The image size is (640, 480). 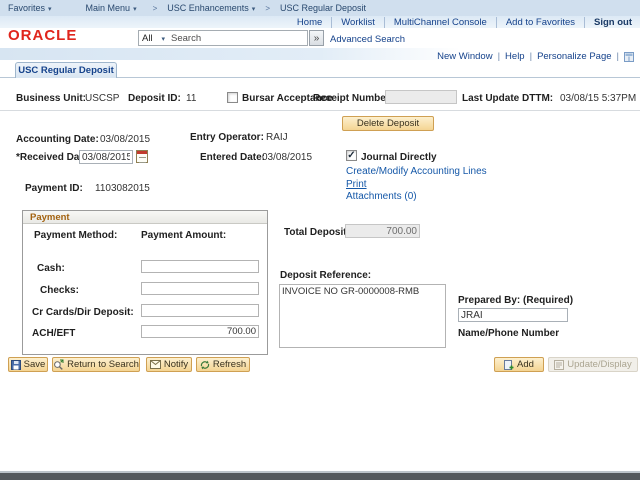 I want to click on save-icon, so click(x=15, y=364).